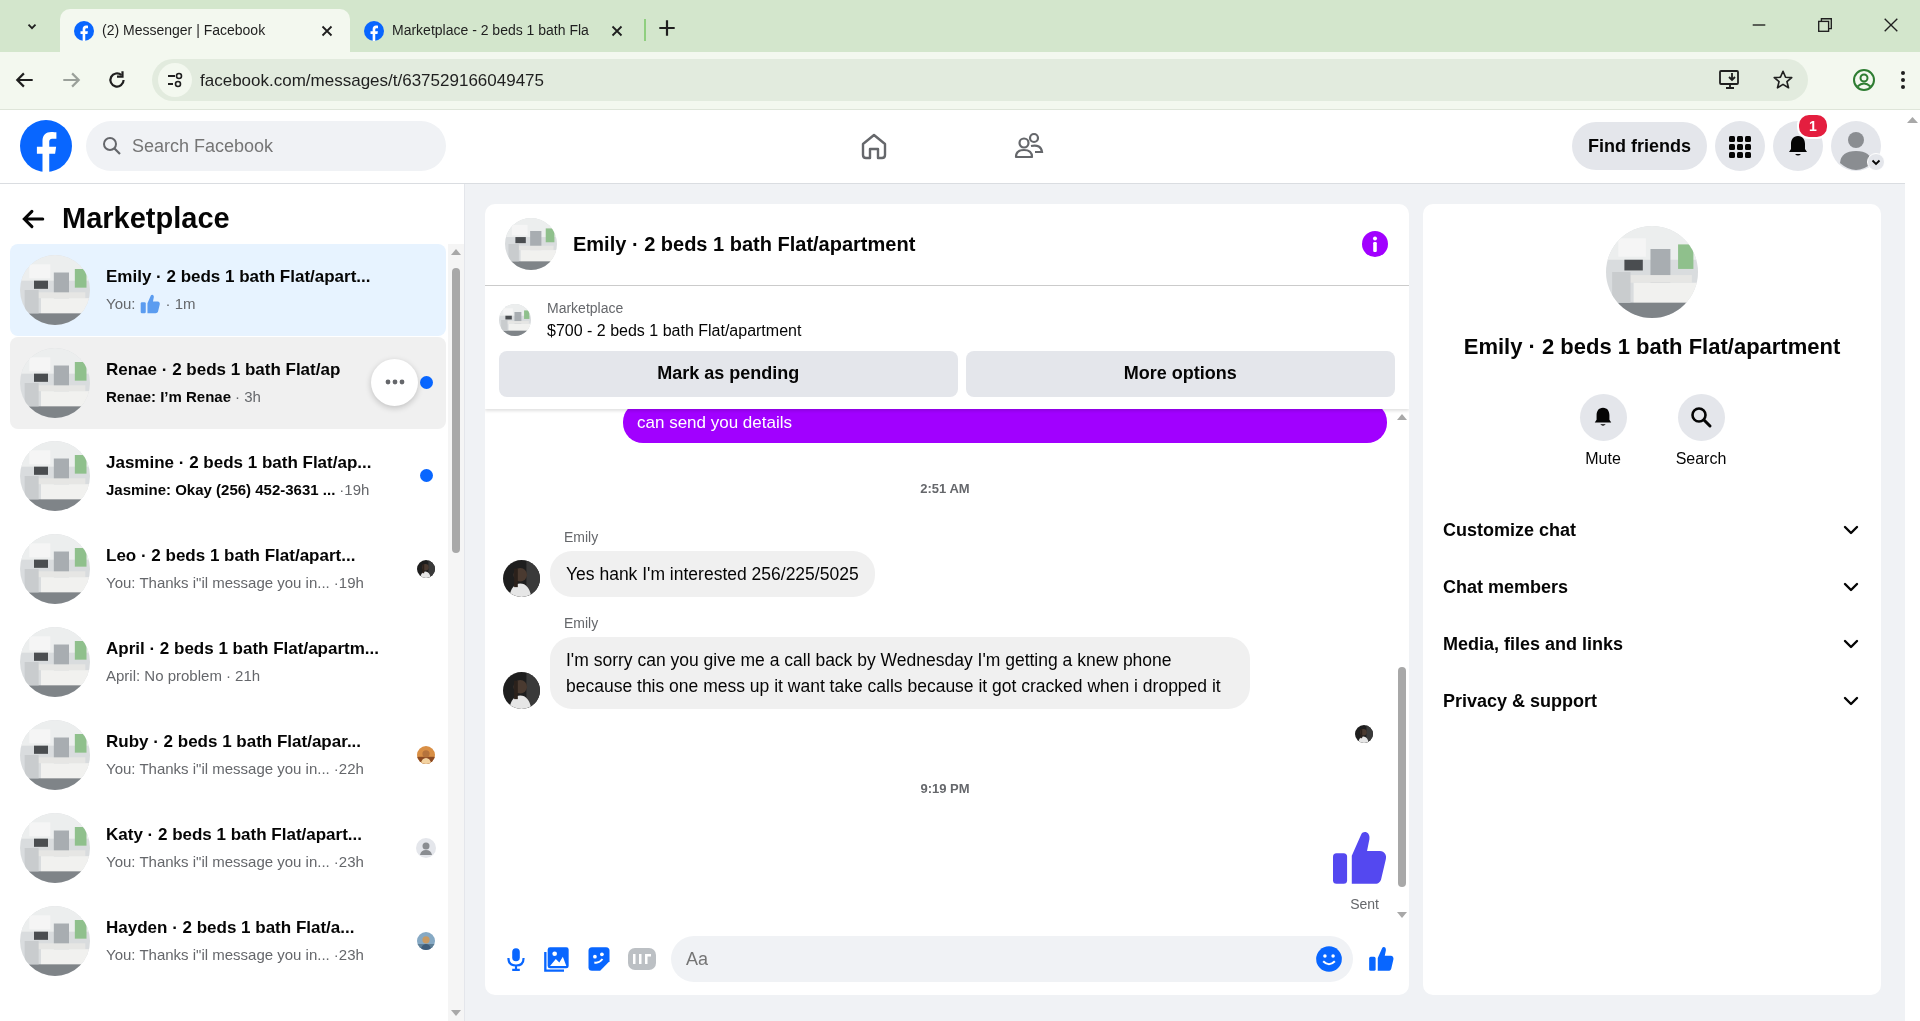 This screenshot has height=1021, width=1920. I want to click on more-options-button: More options, so click(1180, 373).